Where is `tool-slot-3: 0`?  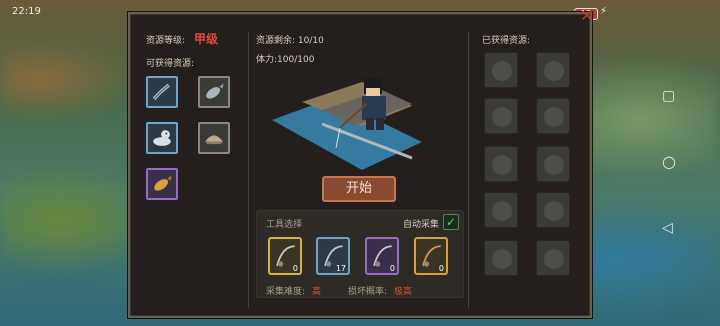 tool-slot-3: 0 is located at coordinates (382, 256).